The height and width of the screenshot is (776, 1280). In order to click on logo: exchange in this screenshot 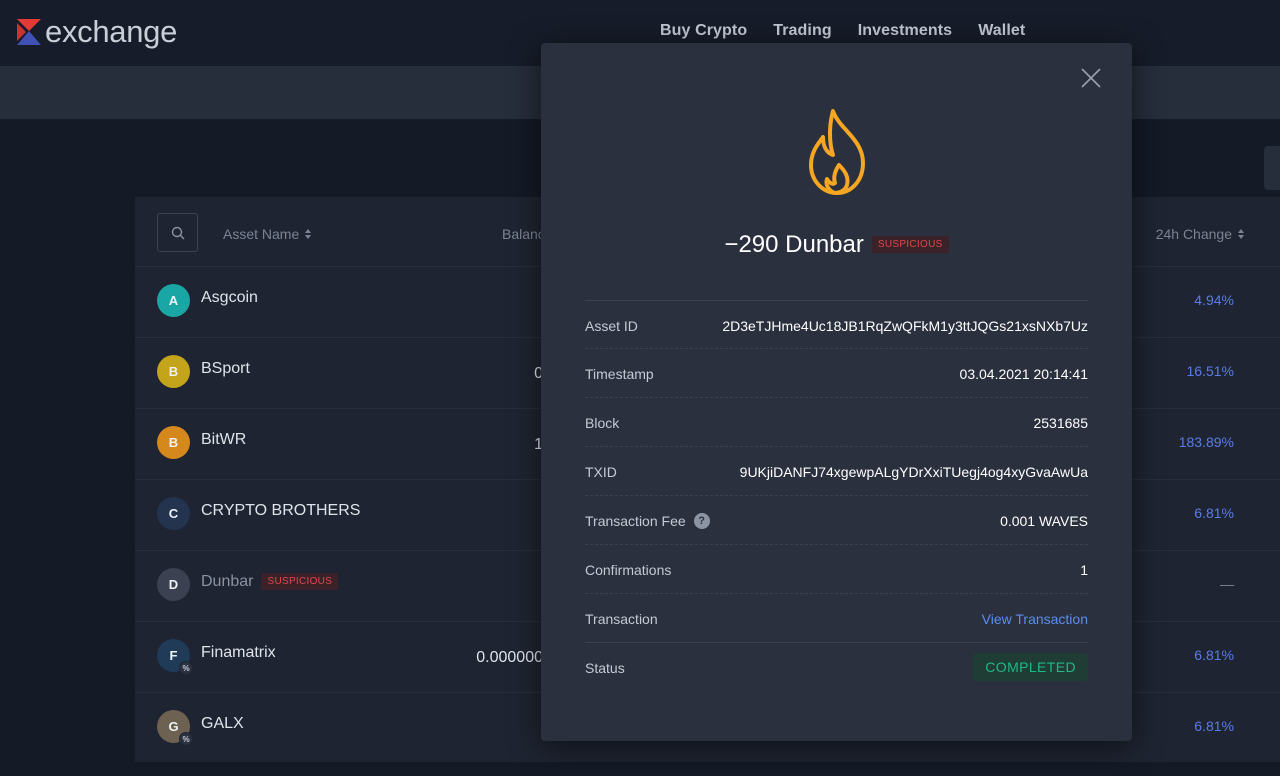, I will do `click(97, 32)`.